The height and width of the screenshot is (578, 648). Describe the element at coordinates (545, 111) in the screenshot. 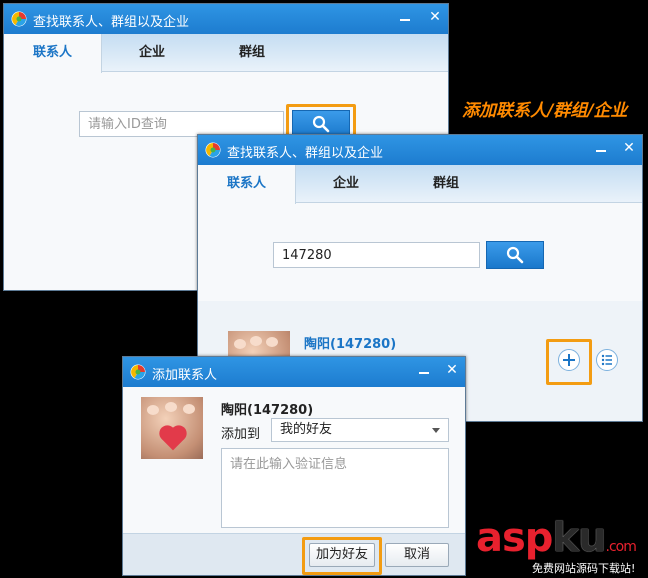

I see `annotation-banner: 添加联系人/群组/企业` at that location.